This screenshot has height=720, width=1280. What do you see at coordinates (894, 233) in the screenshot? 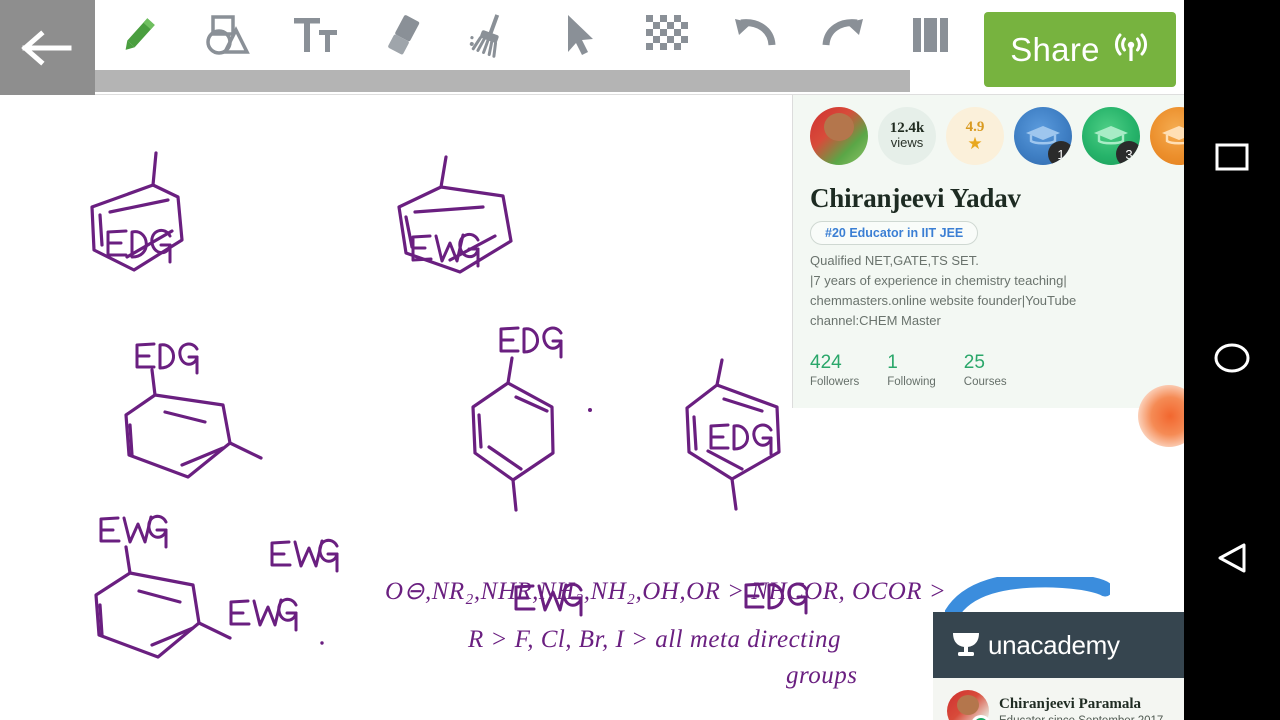
I see `educator-rank-chip: #20 Educator in IIT JEE` at bounding box center [894, 233].